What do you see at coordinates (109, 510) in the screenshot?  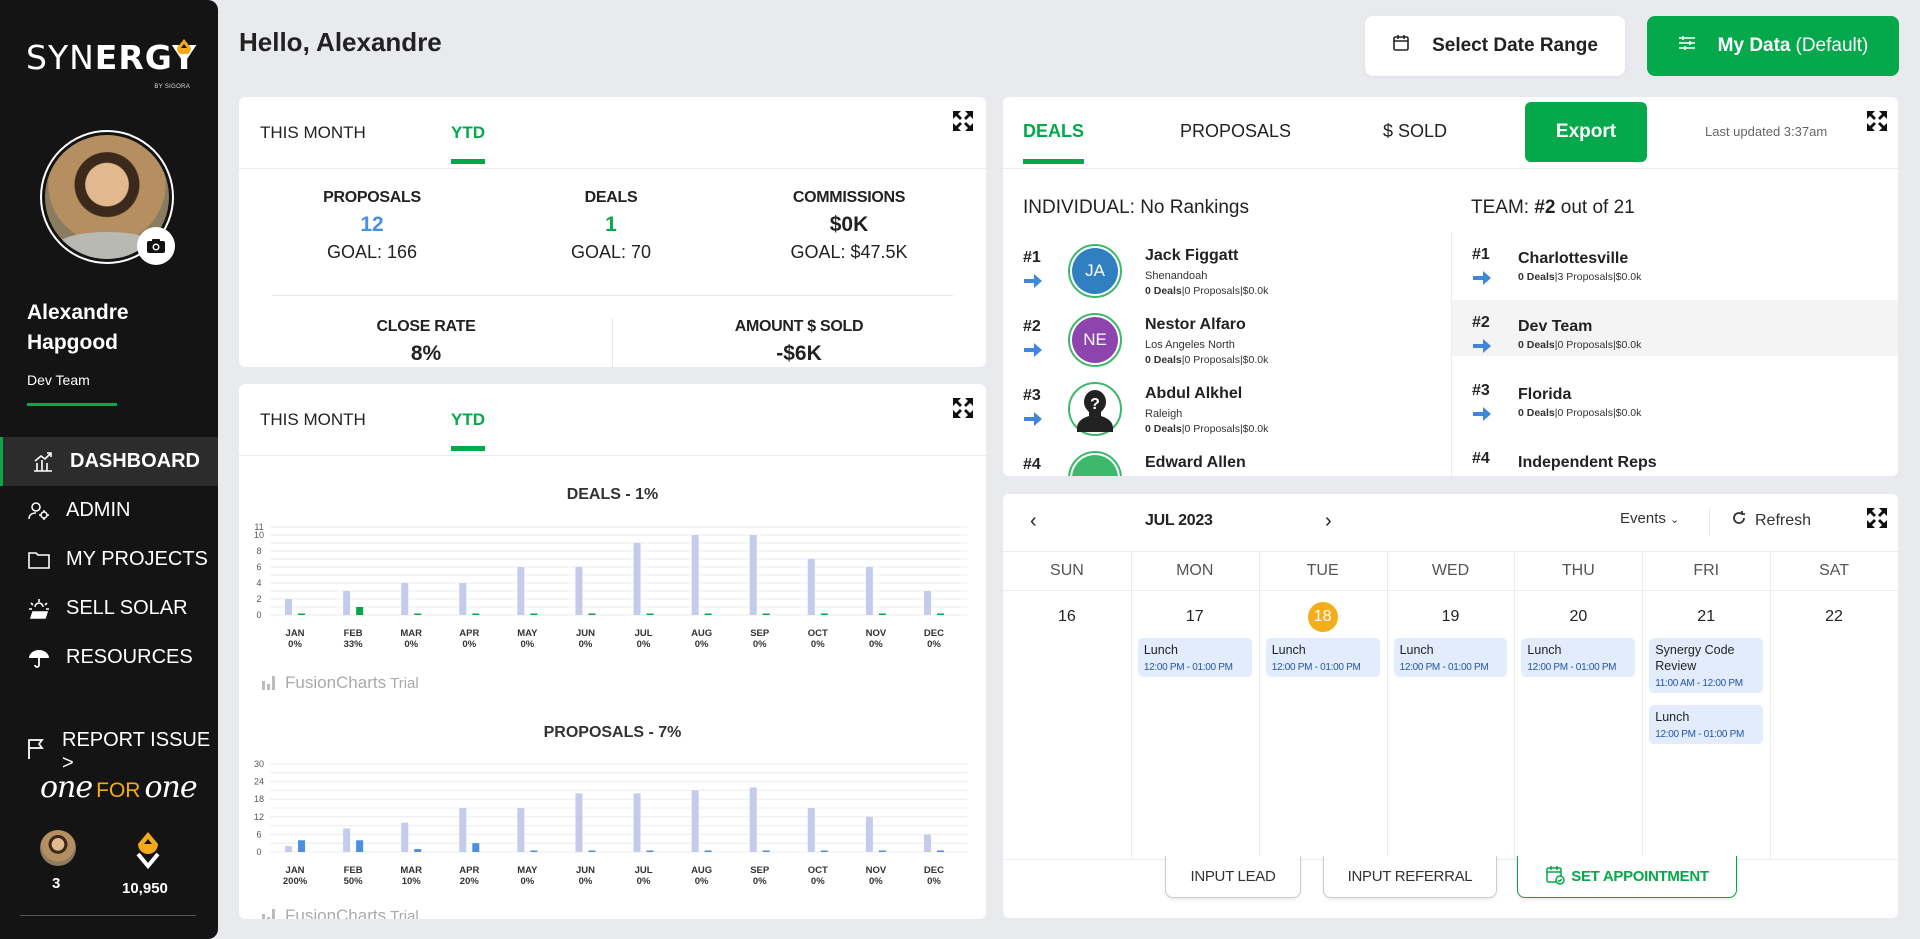 I see `sidebar-item-admin: ADMIN` at bounding box center [109, 510].